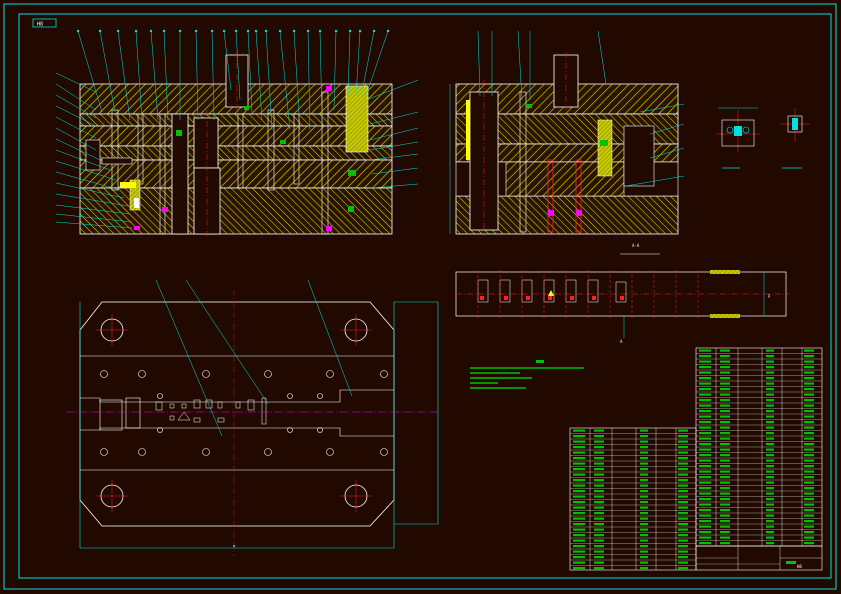 Image resolution: width=841 pixels, height=594 pixels. What do you see at coordinates (527, 374) in the screenshot?
I see `technical-notes` at bounding box center [527, 374].